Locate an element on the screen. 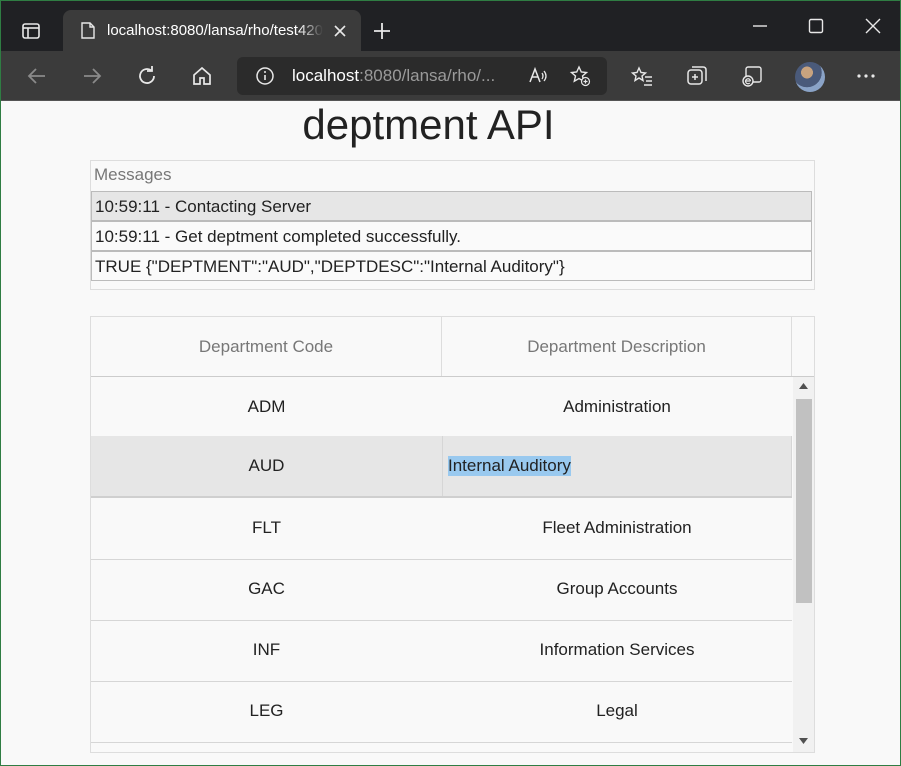 The height and width of the screenshot is (766, 901). browser-tab-bar: localhost:8080/lansa/rho/test420 is located at coordinates (450, 26).